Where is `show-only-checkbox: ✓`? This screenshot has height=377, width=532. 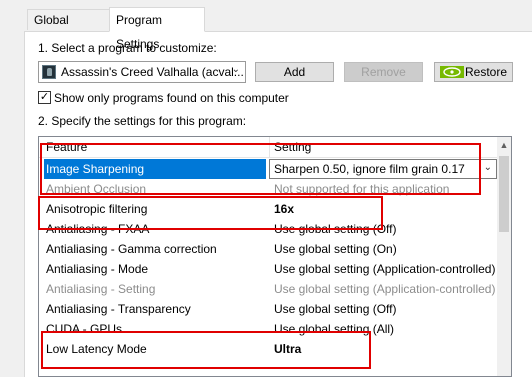 show-only-checkbox: ✓ is located at coordinates (44, 97).